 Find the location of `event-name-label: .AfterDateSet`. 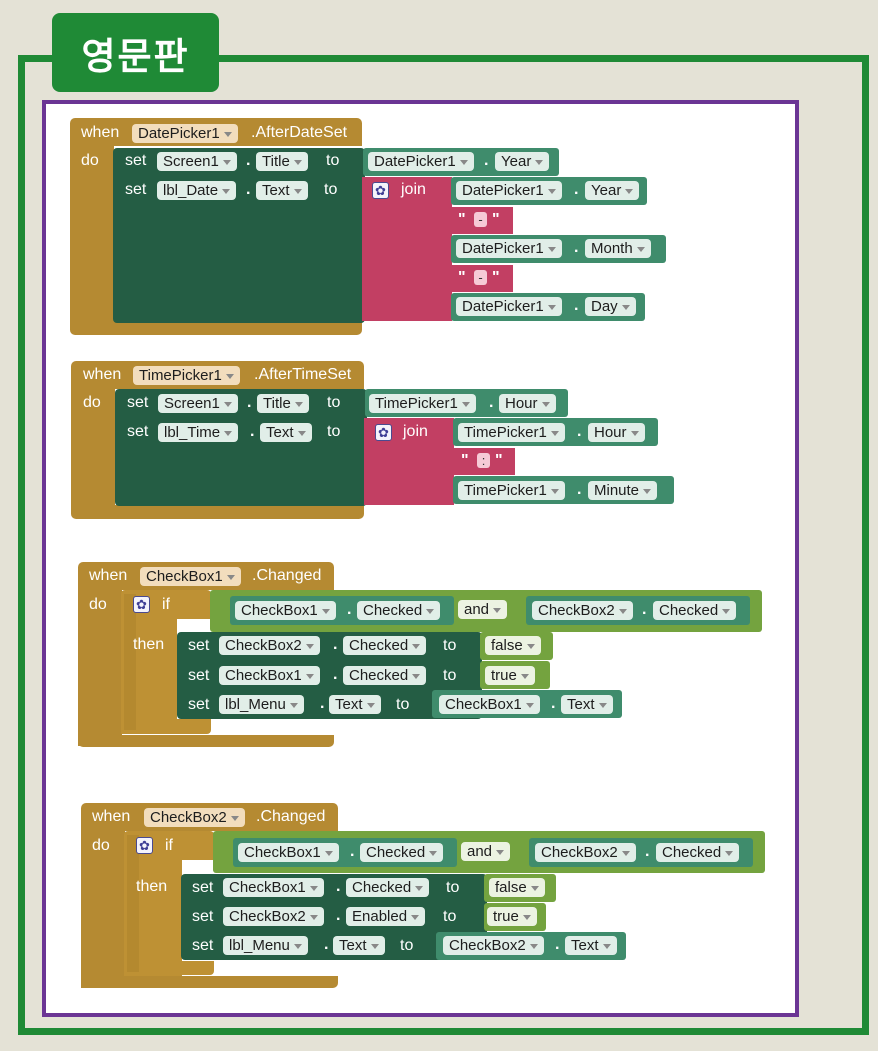

event-name-label: .AfterDateSet is located at coordinates (299, 132).